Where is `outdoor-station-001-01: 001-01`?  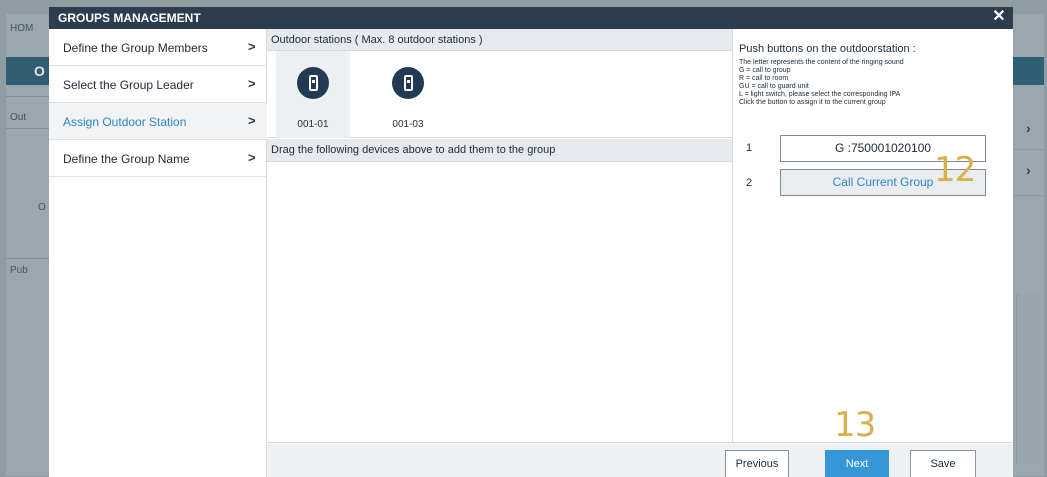 outdoor-station-001-01: 001-01 is located at coordinates (313, 94).